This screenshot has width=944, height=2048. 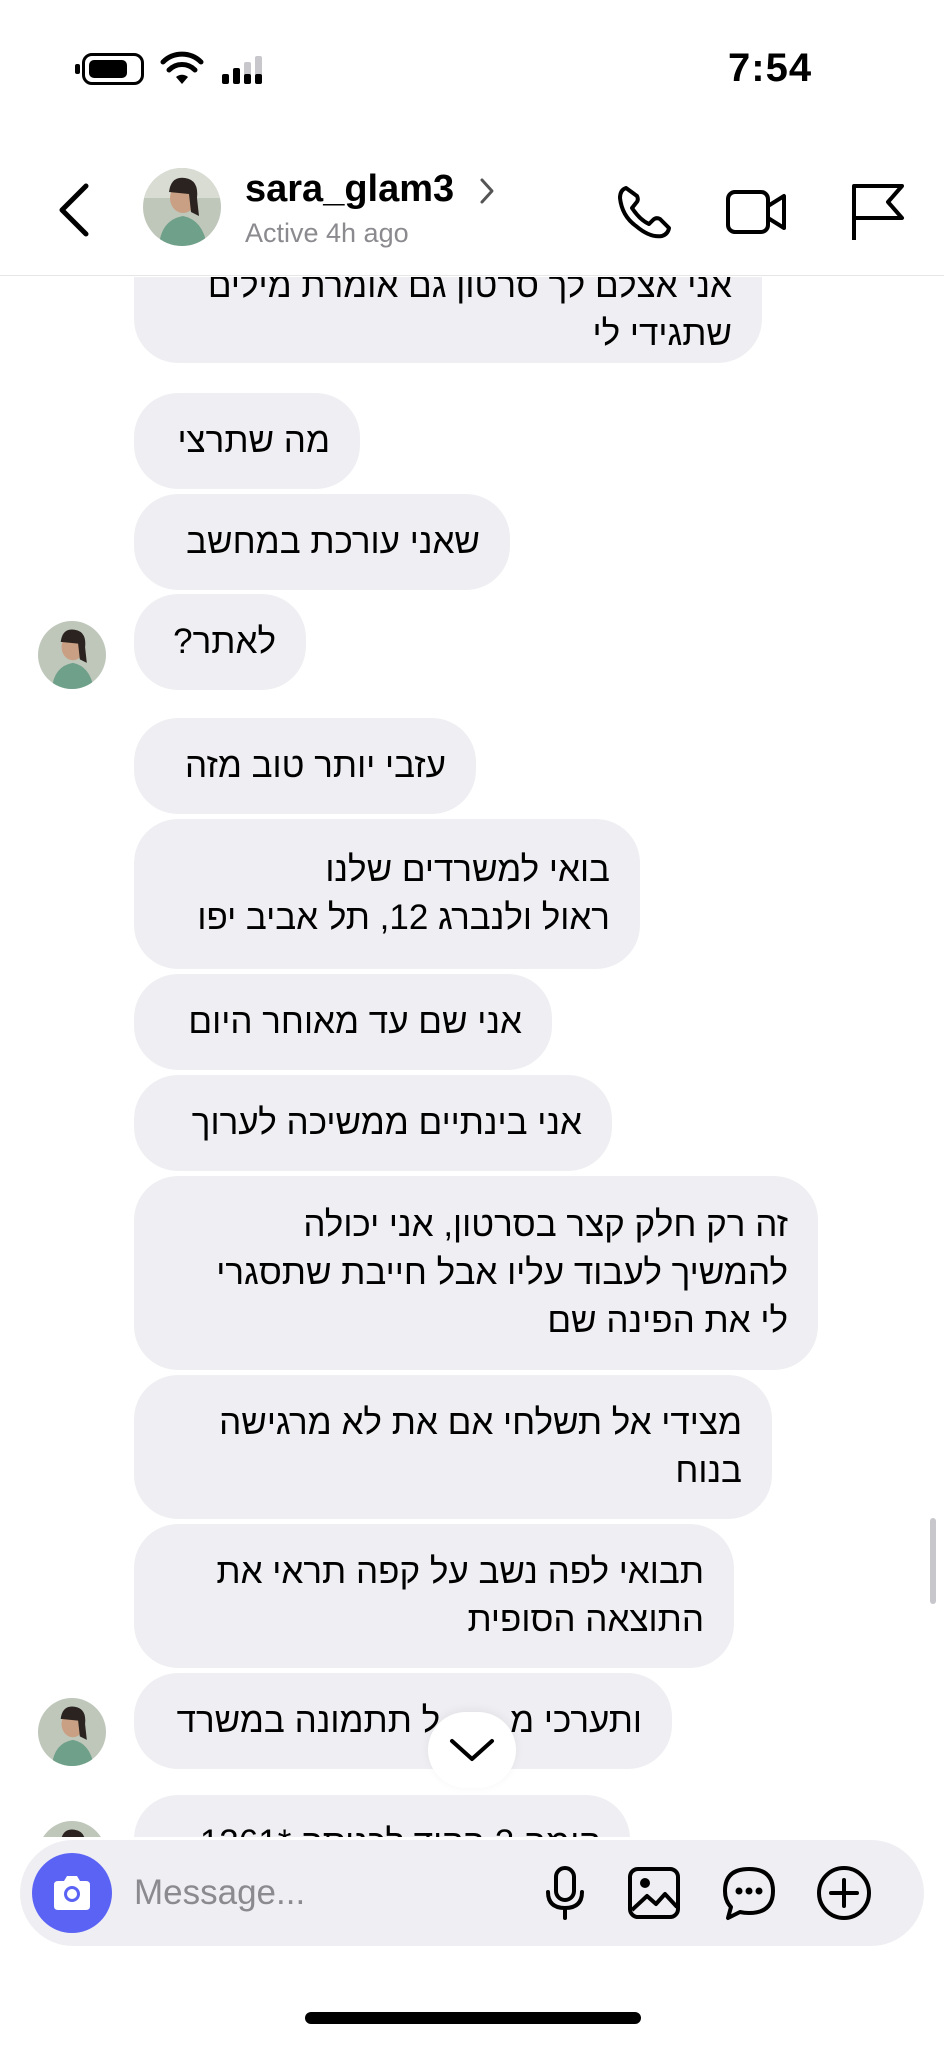 I want to click on message-bubble: אני שם עד מאוחר היום, so click(x=343, y=1022).